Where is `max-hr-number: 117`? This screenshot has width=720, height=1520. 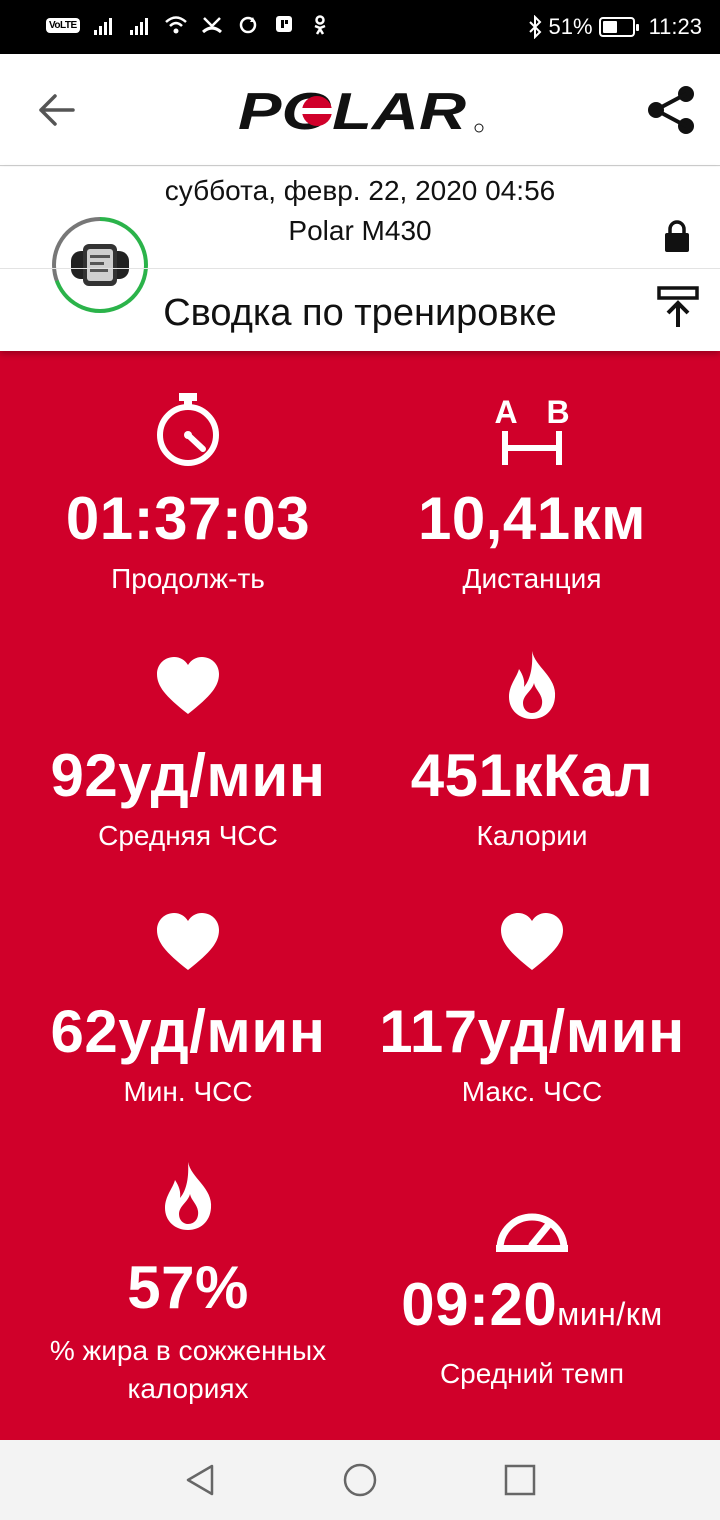 max-hr-number: 117 is located at coordinates (428, 1031).